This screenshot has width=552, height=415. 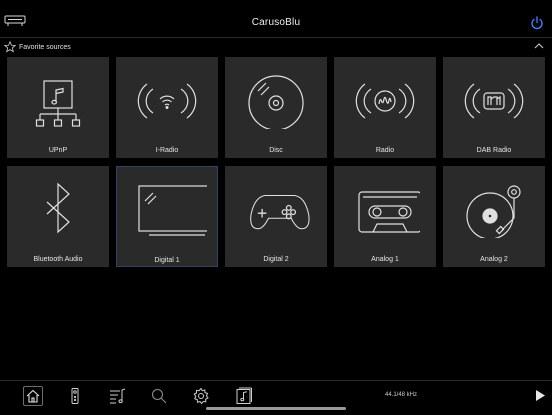 What do you see at coordinates (385, 101) in the screenshot?
I see `radio-icon` at bounding box center [385, 101].